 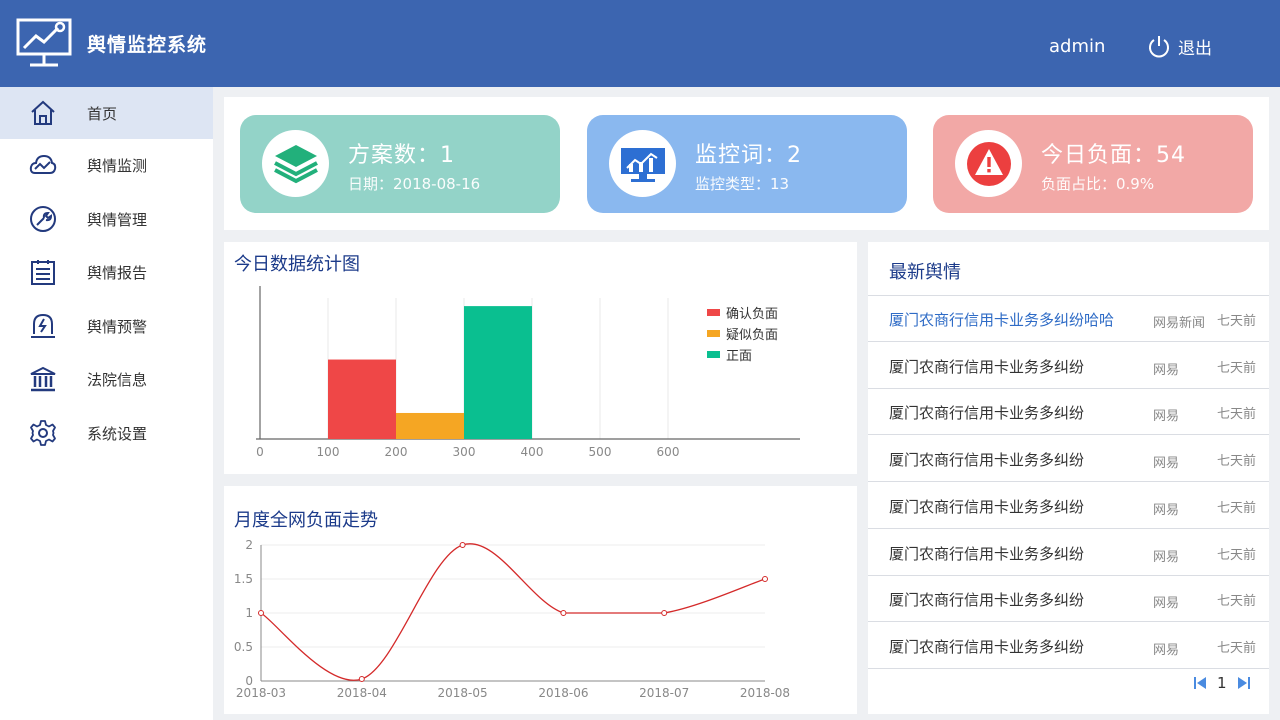 What do you see at coordinates (1244, 683) in the screenshot?
I see `last-page-icon` at bounding box center [1244, 683].